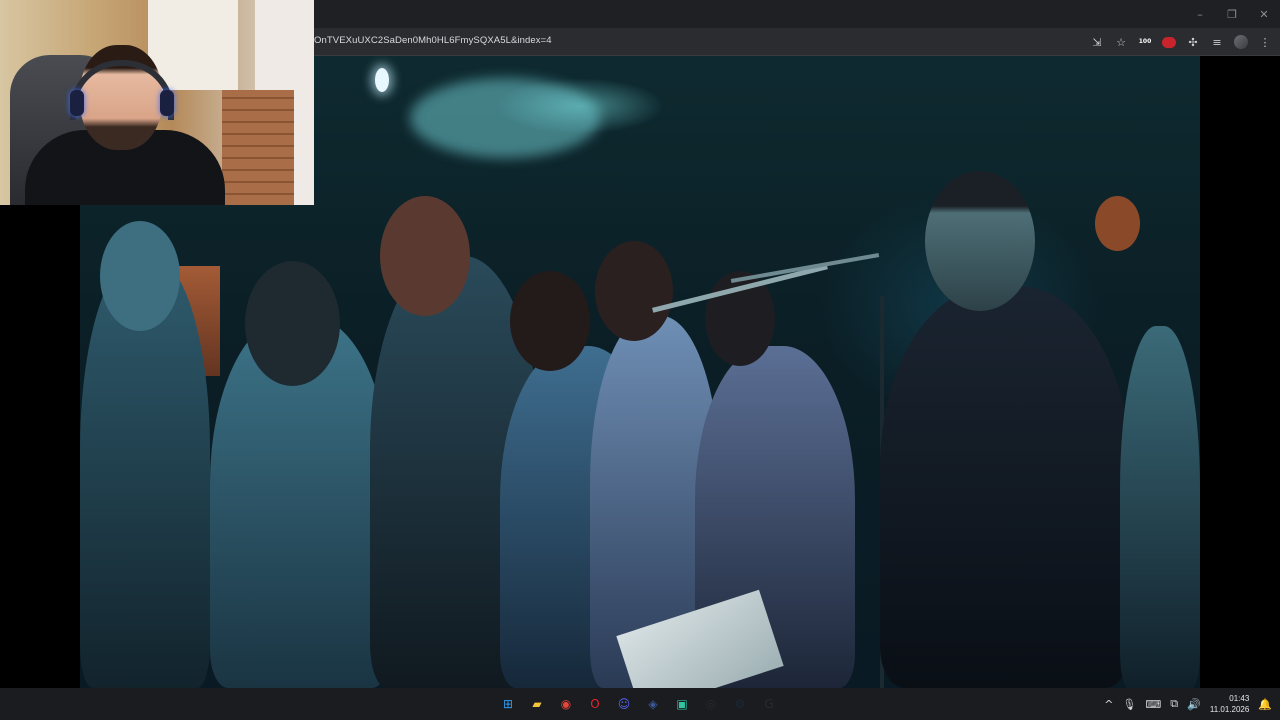 This screenshot has width=1280, height=720. Describe the element at coordinates (157, 102) in the screenshot. I see `webcam-overlay` at that location.